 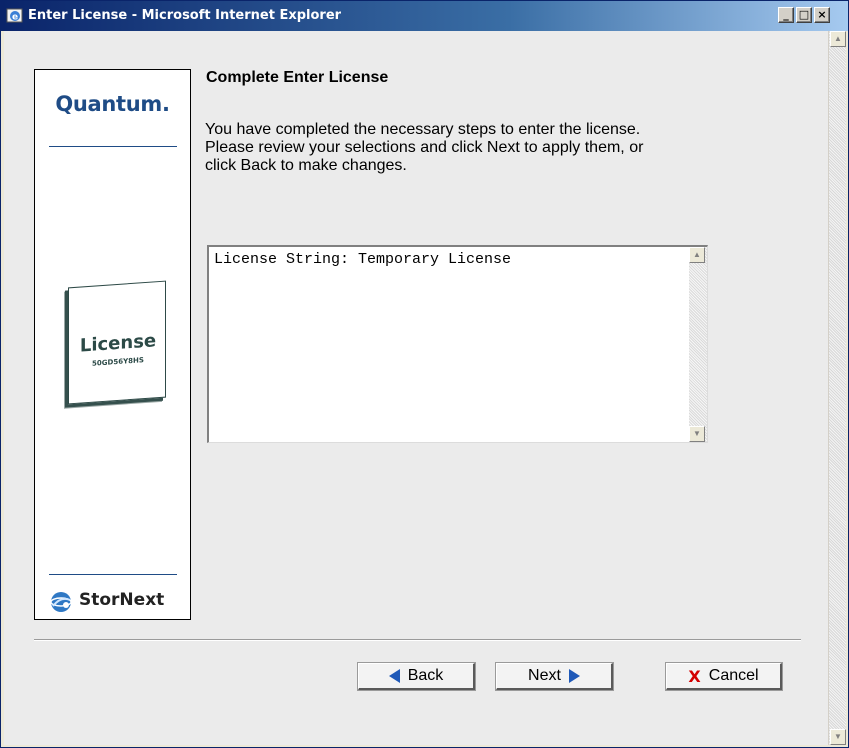 I want to click on internet-explorer-icon: e, so click(x=14, y=15).